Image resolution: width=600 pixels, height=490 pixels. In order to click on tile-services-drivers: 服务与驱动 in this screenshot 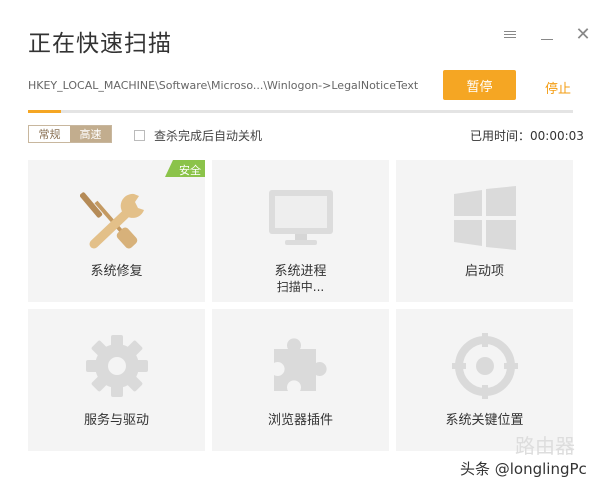, I will do `click(116, 380)`.